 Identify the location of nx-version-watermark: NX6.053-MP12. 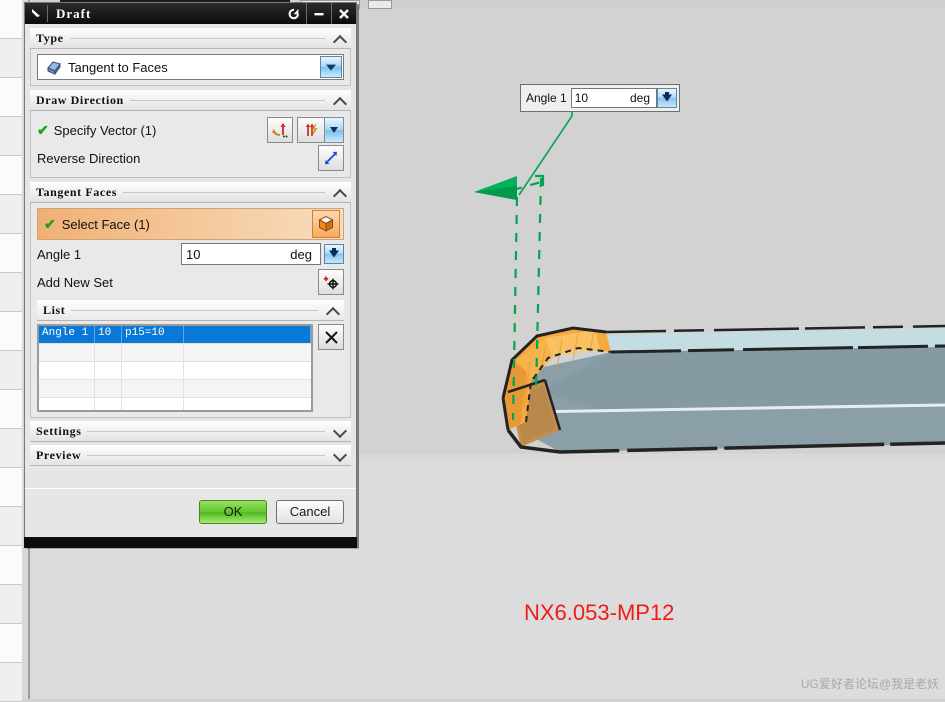
(599, 612).